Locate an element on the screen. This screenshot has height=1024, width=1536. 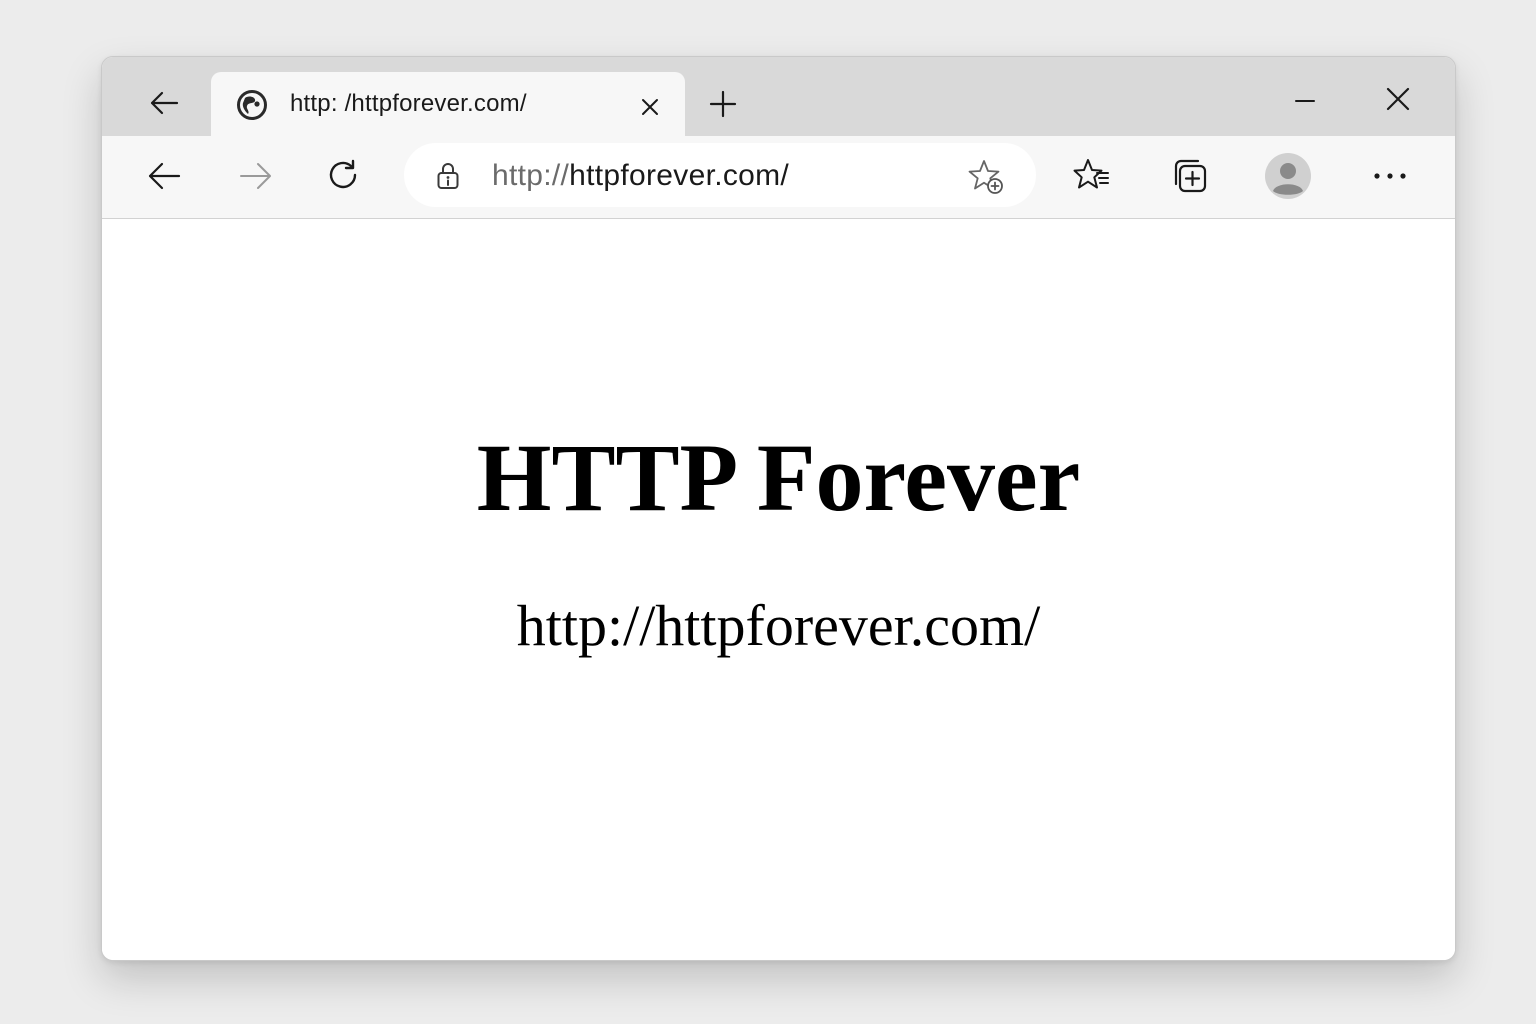
back-button is located at coordinates (164, 176).